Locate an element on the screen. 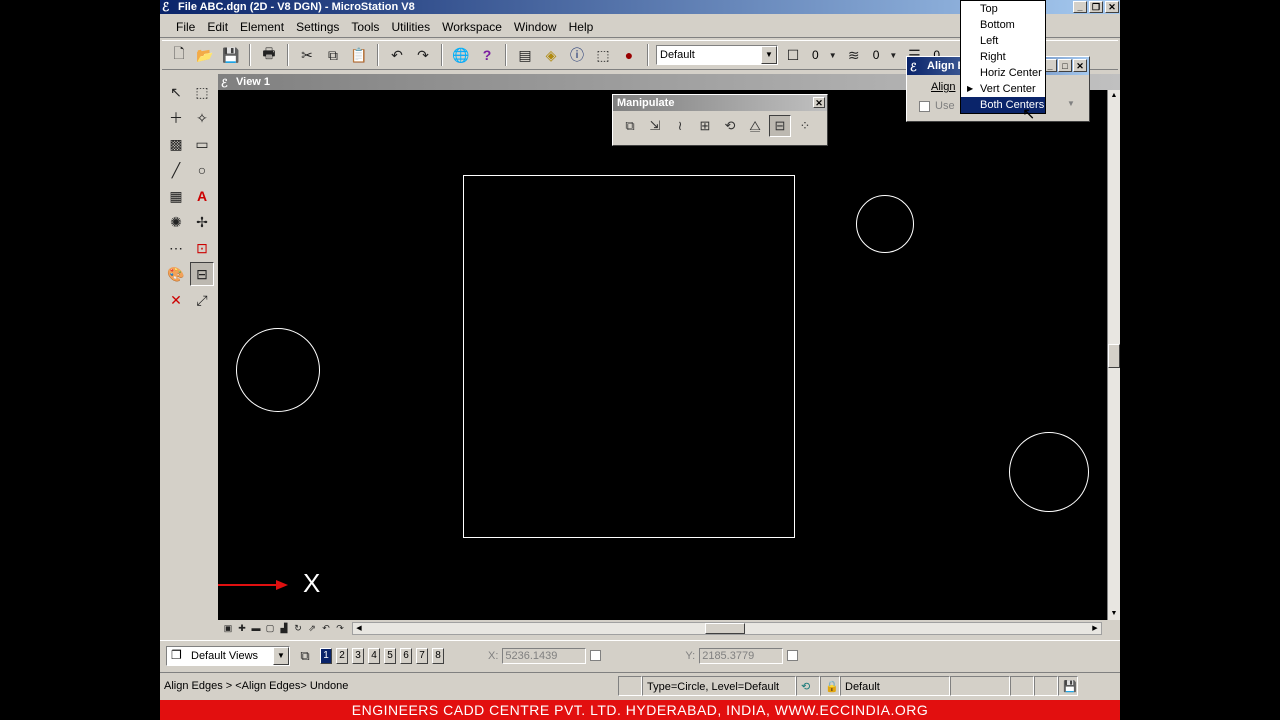 The image size is (1280, 720). scroll-up-icon: ▲ is located at coordinates (1114, 96).